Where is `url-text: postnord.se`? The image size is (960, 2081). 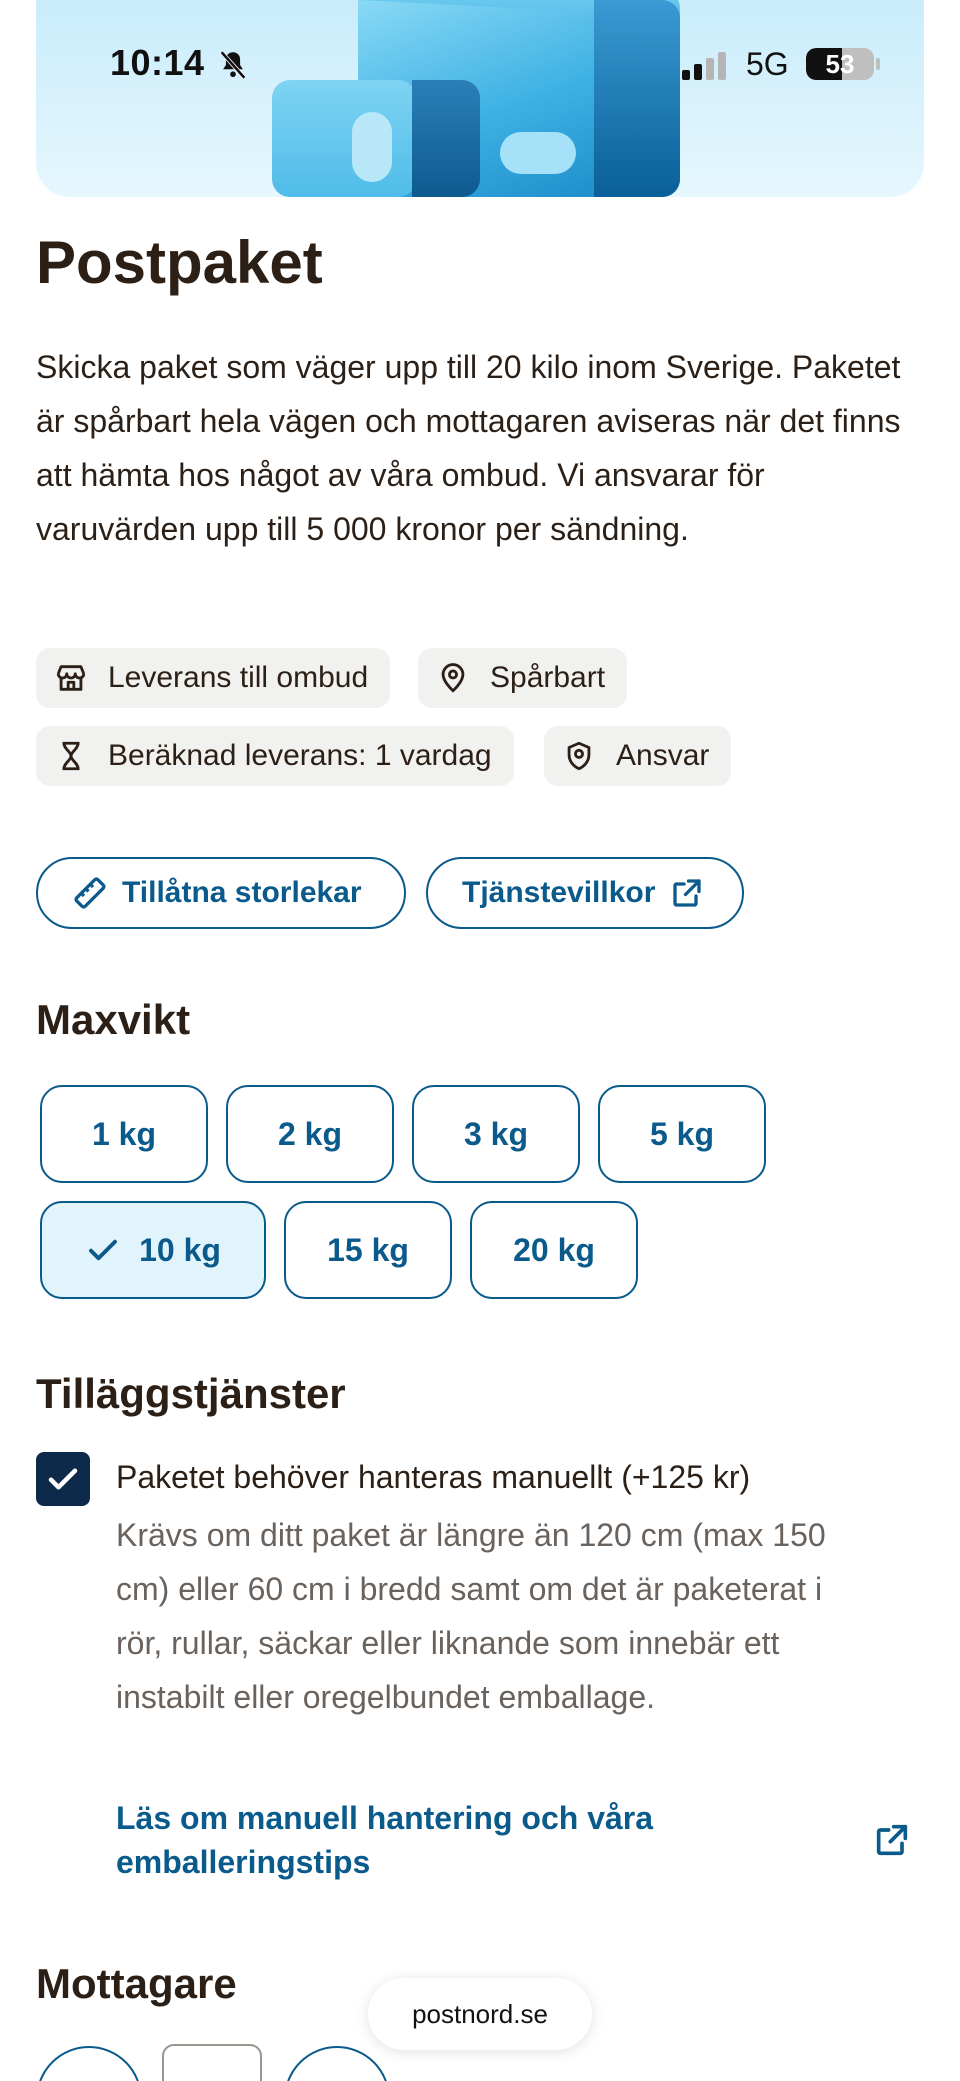
url-text: postnord.se is located at coordinates (480, 2013).